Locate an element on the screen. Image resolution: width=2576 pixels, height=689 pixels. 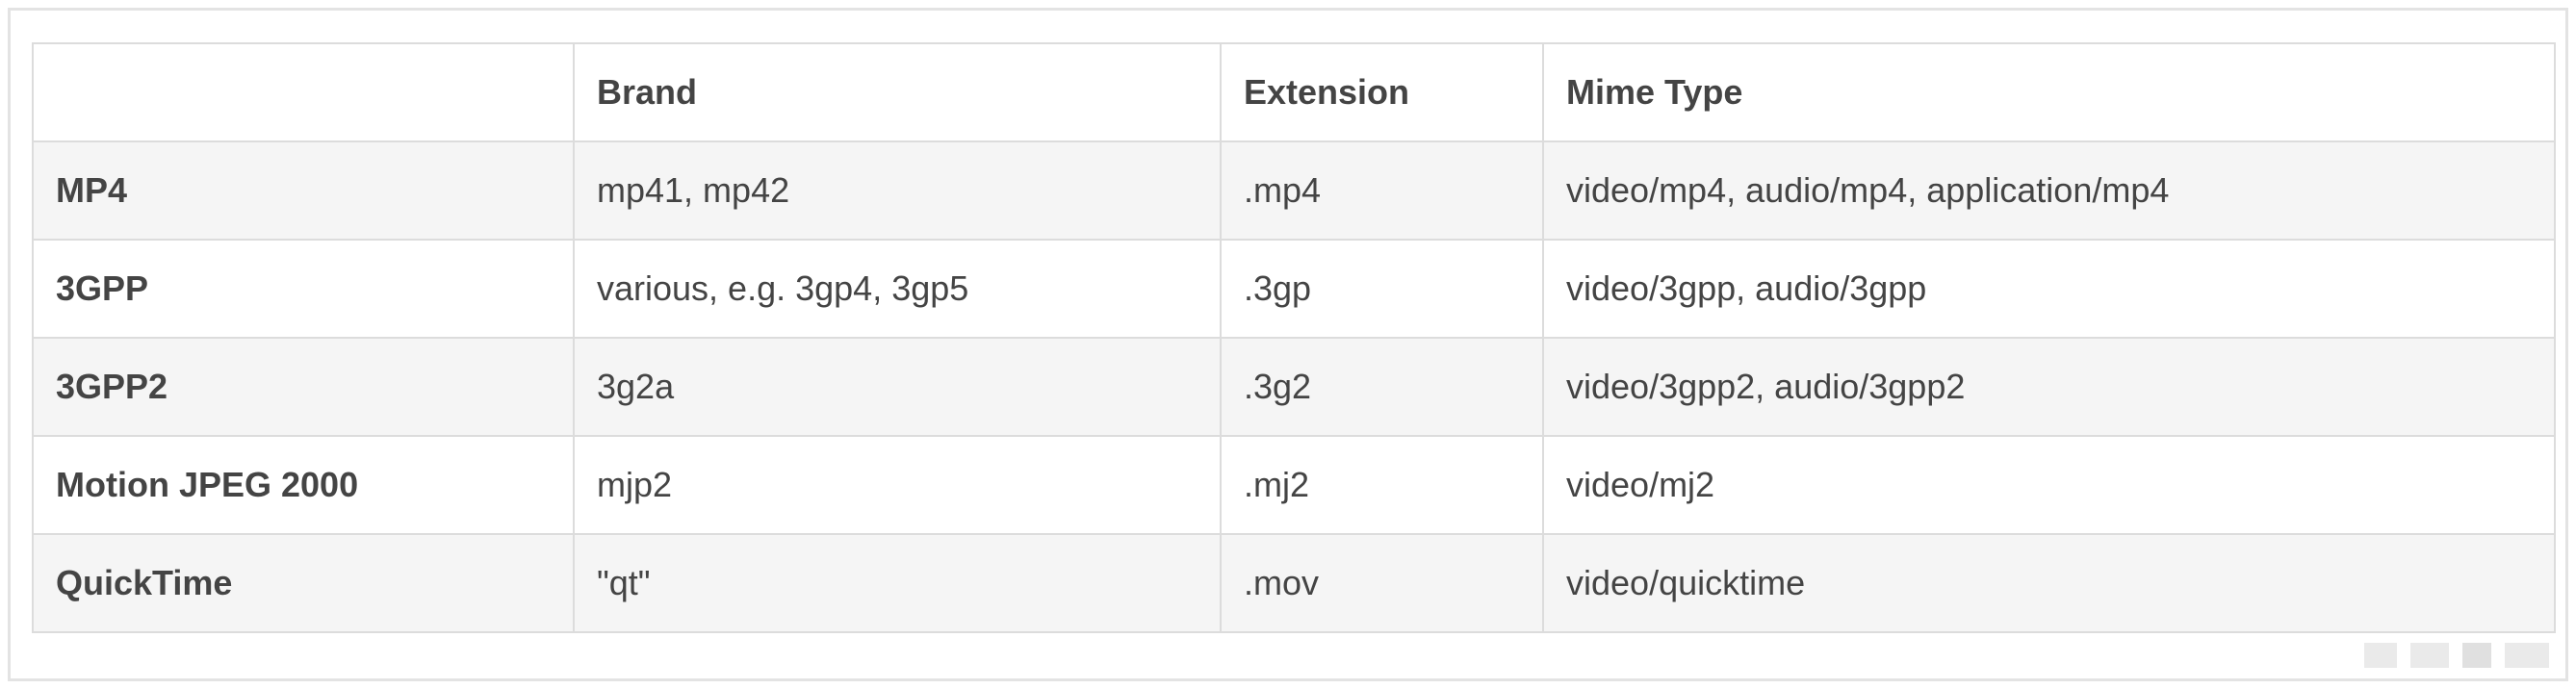
header-mime-type: Mime Type is located at coordinates (2049, 92).